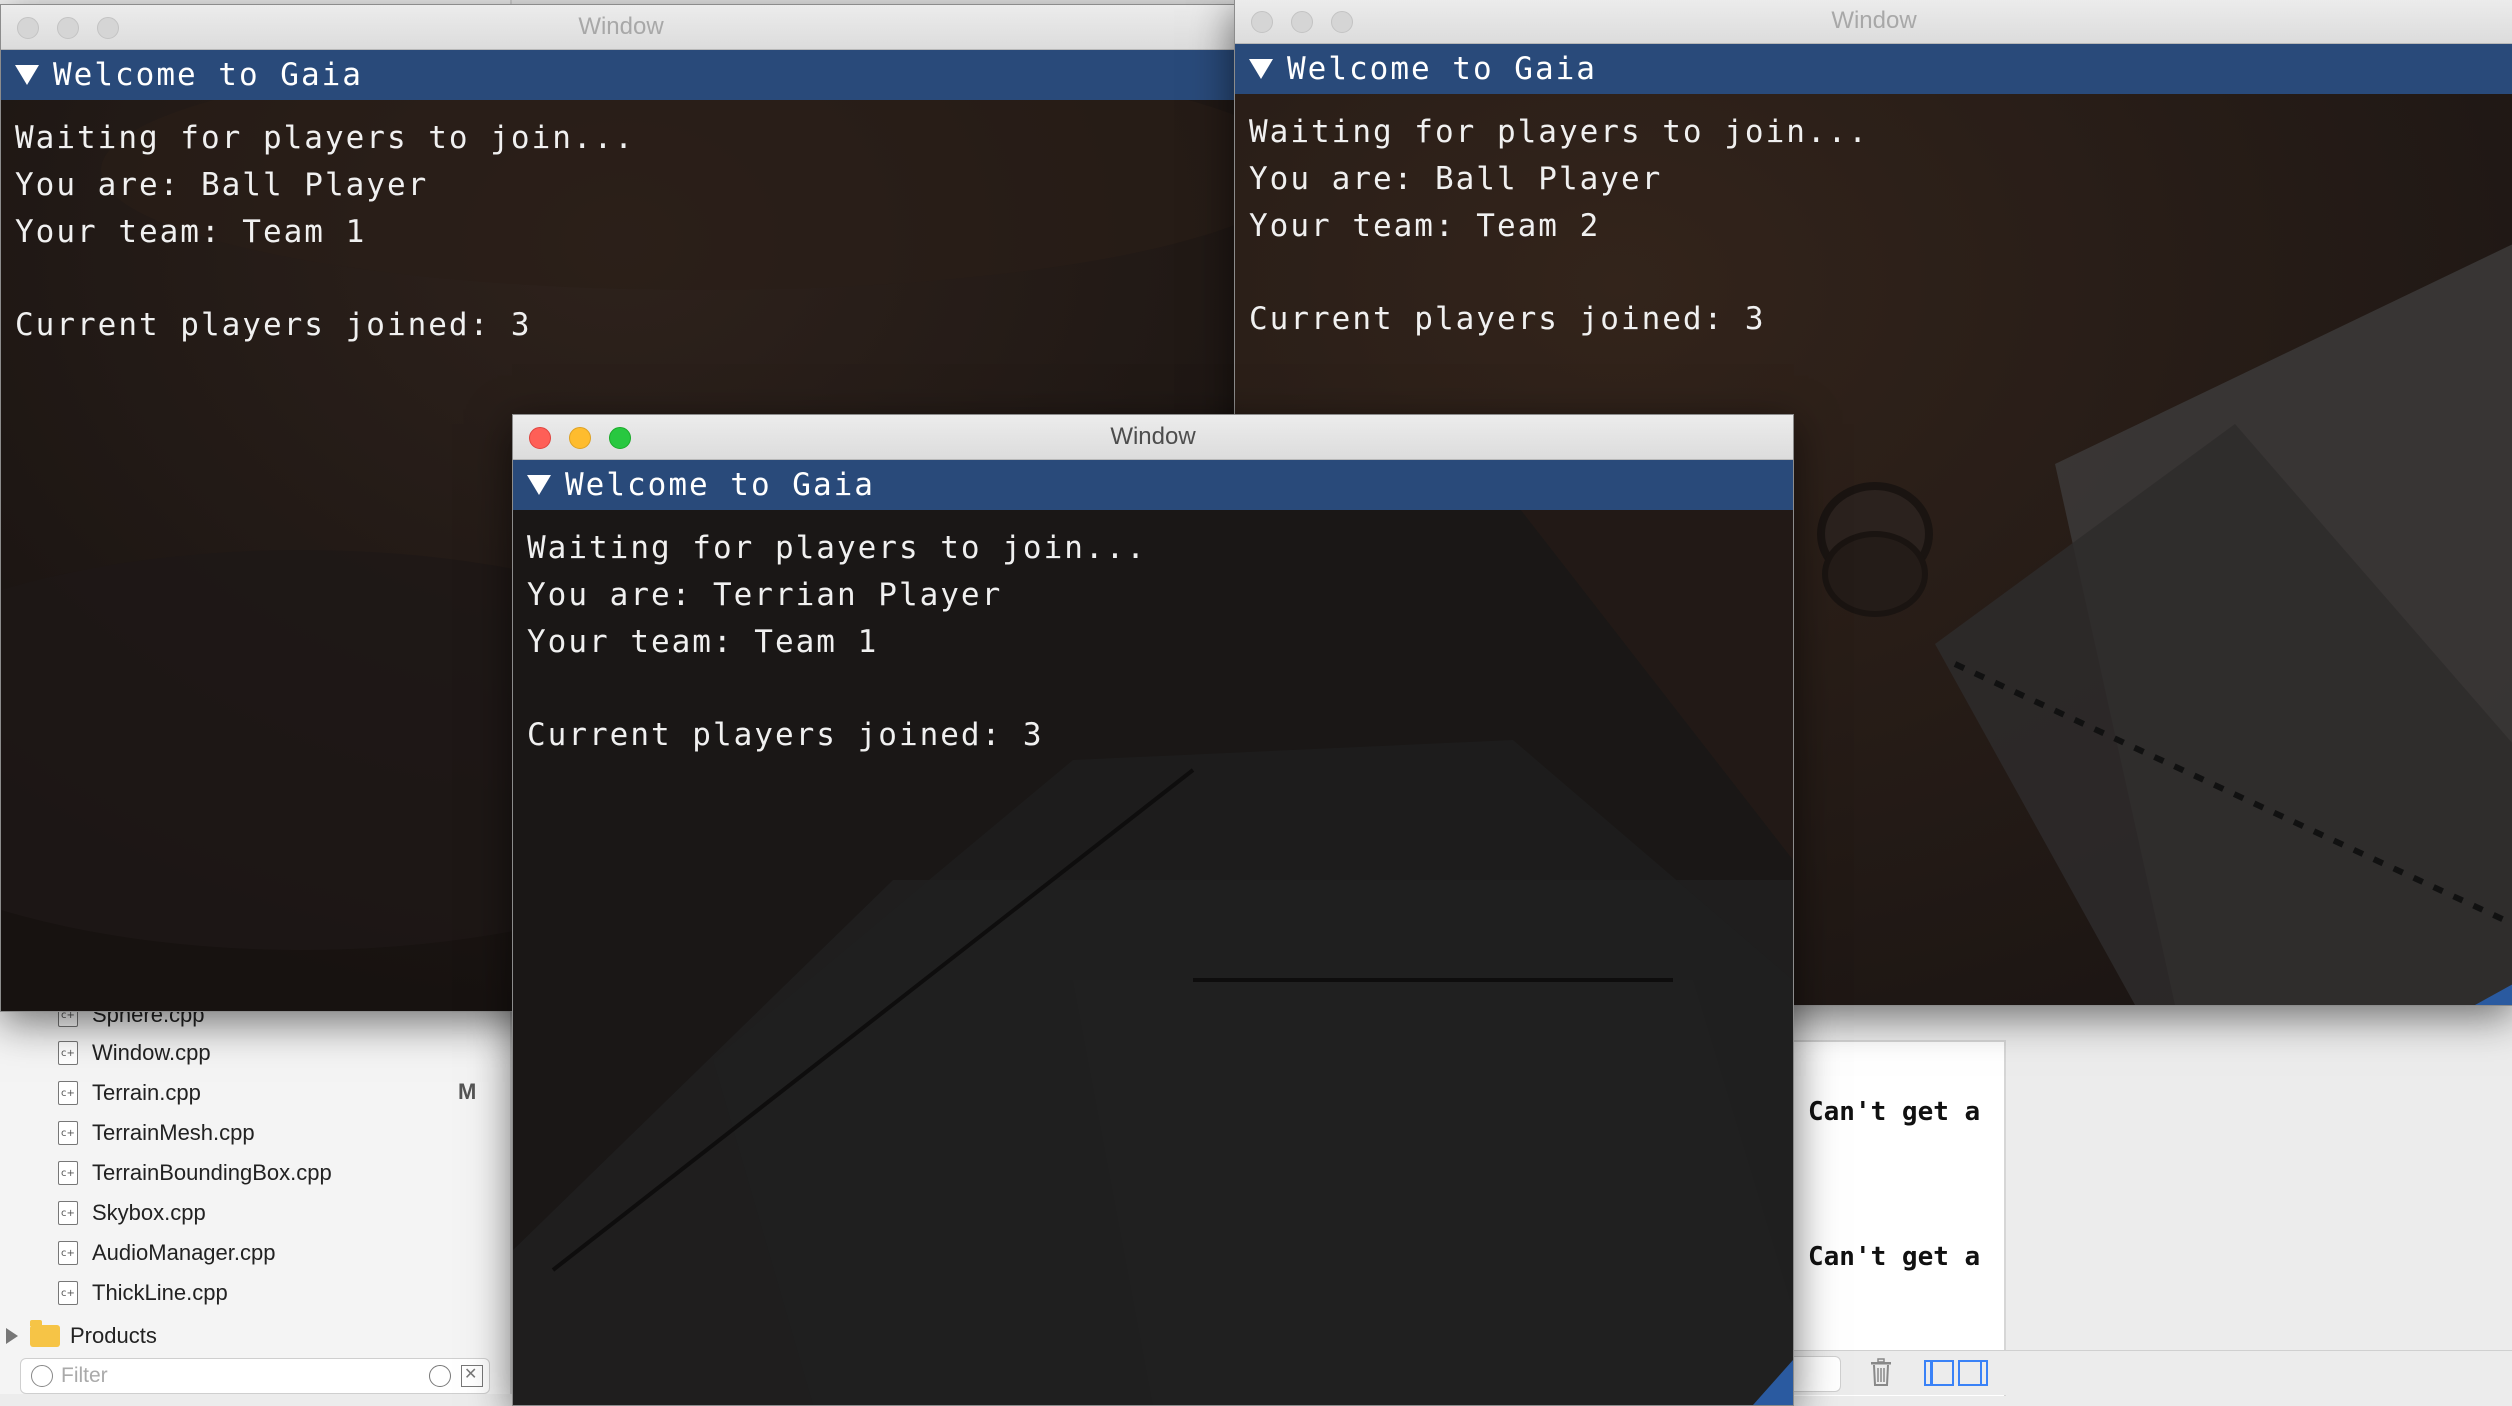 This screenshot has height=1406, width=2512. Describe the element at coordinates (1898, 1218) in the screenshot. I see `debug-console: Can't get a Can't get a` at that location.